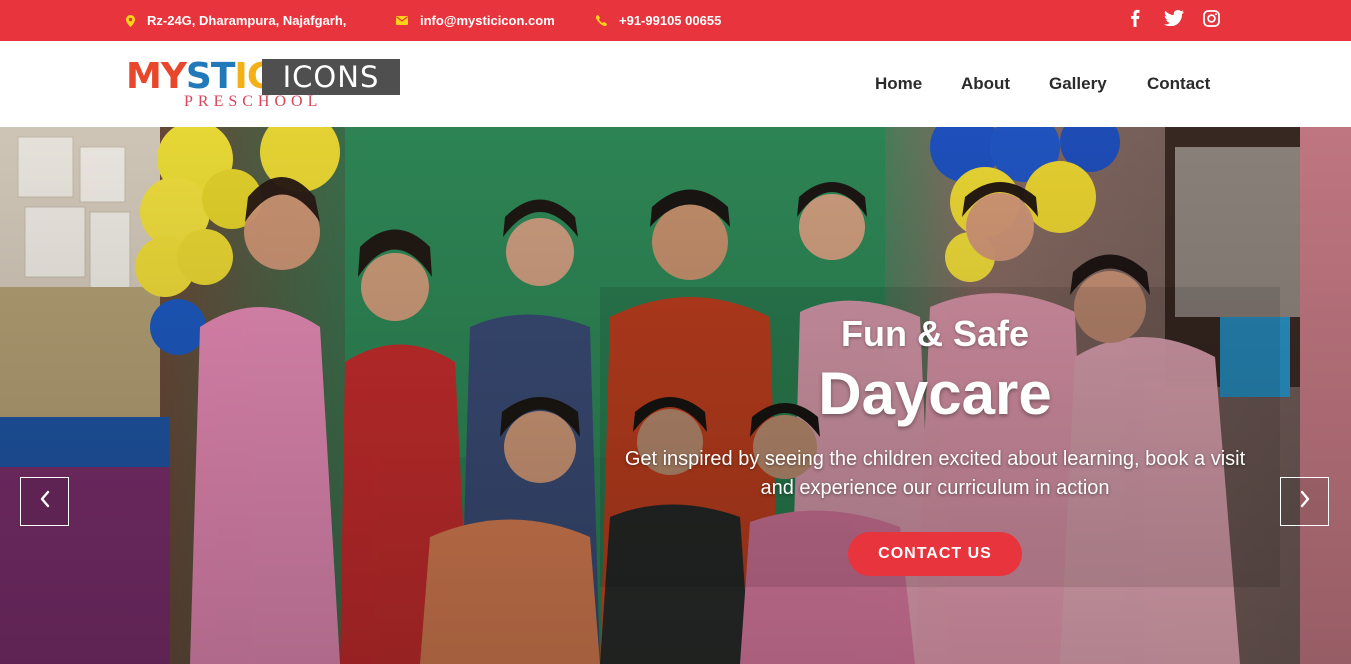 The image size is (1351, 664). I want to click on phone-info: +91-99105 00655, so click(658, 20).